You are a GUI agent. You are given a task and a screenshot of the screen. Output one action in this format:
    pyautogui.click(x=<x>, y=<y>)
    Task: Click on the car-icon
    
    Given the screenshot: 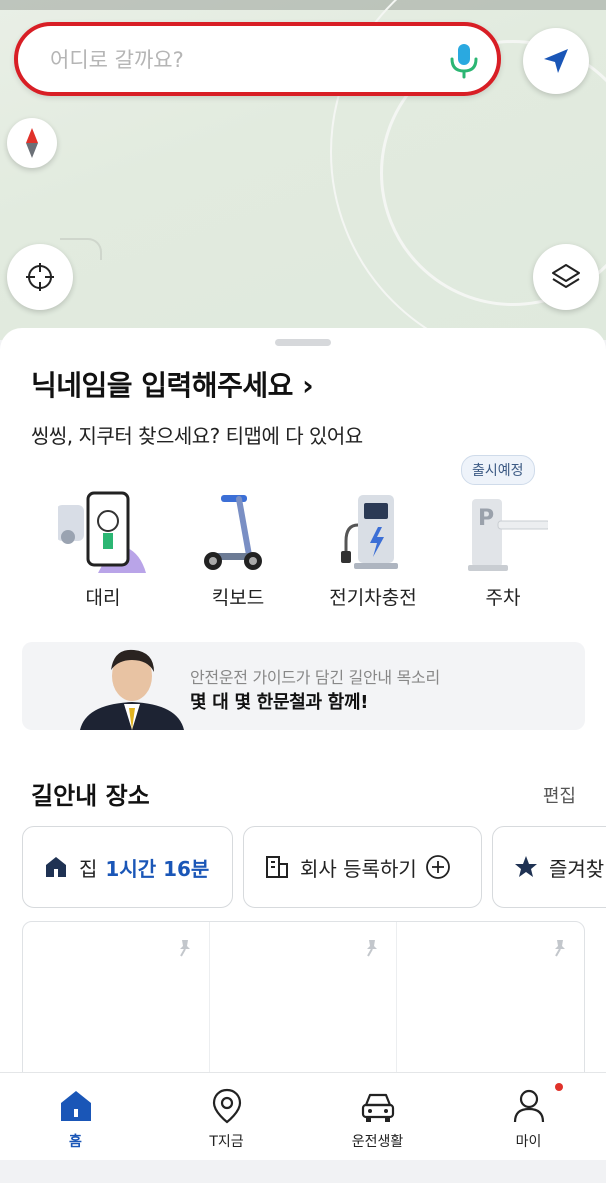 What is the action you would take?
    pyautogui.click(x=378, y=1107)
    